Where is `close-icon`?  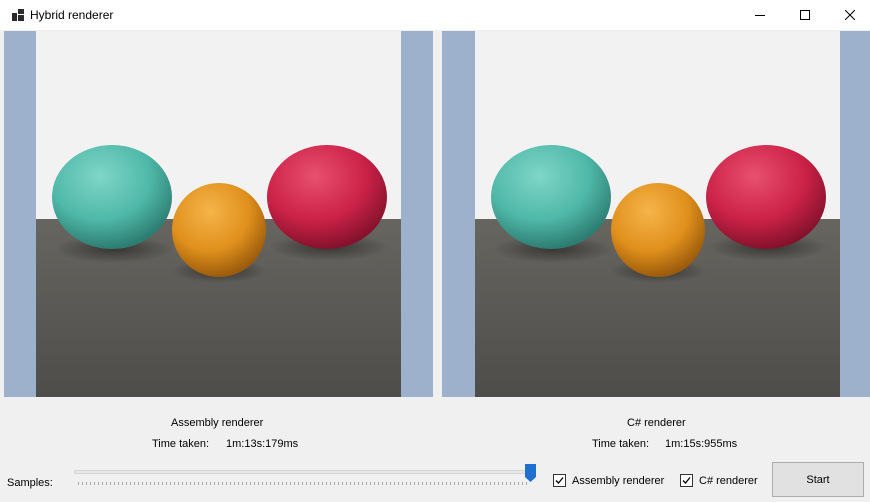
close-icon is located at coordinates (849, 15).